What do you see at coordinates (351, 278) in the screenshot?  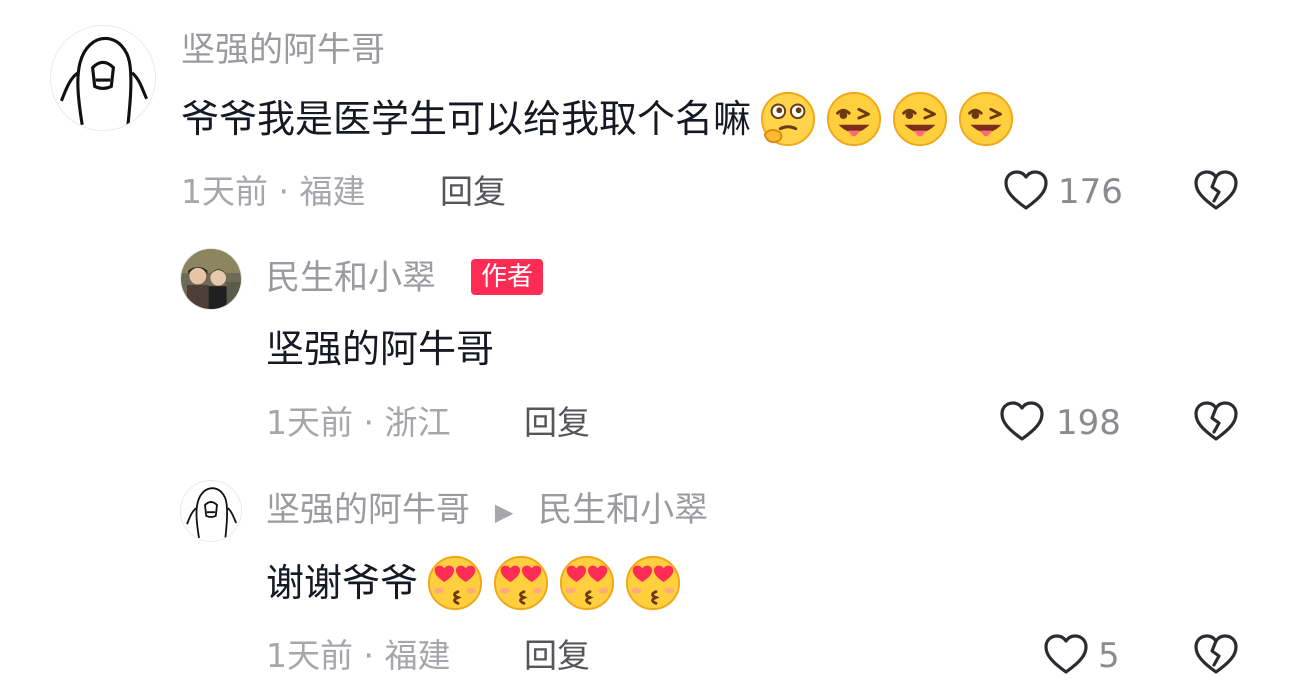 I see `comment-username: 民生和小翠` at bounding box center [351, 278].